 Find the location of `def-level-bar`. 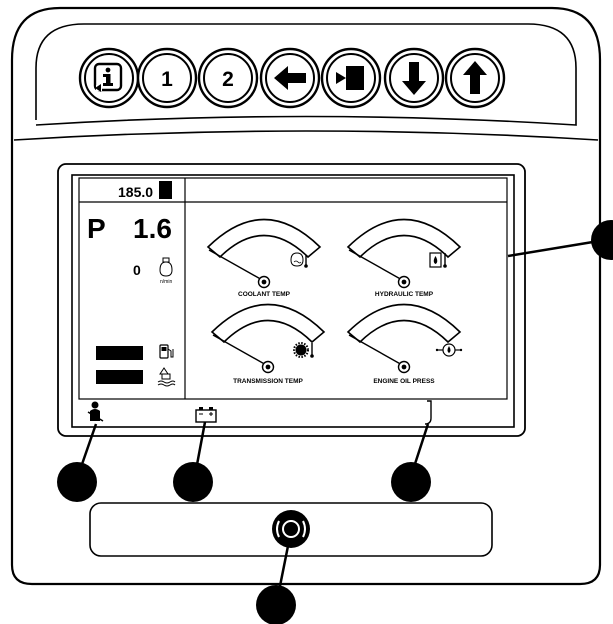

def-level-bar is located at coordinates (119, 377).